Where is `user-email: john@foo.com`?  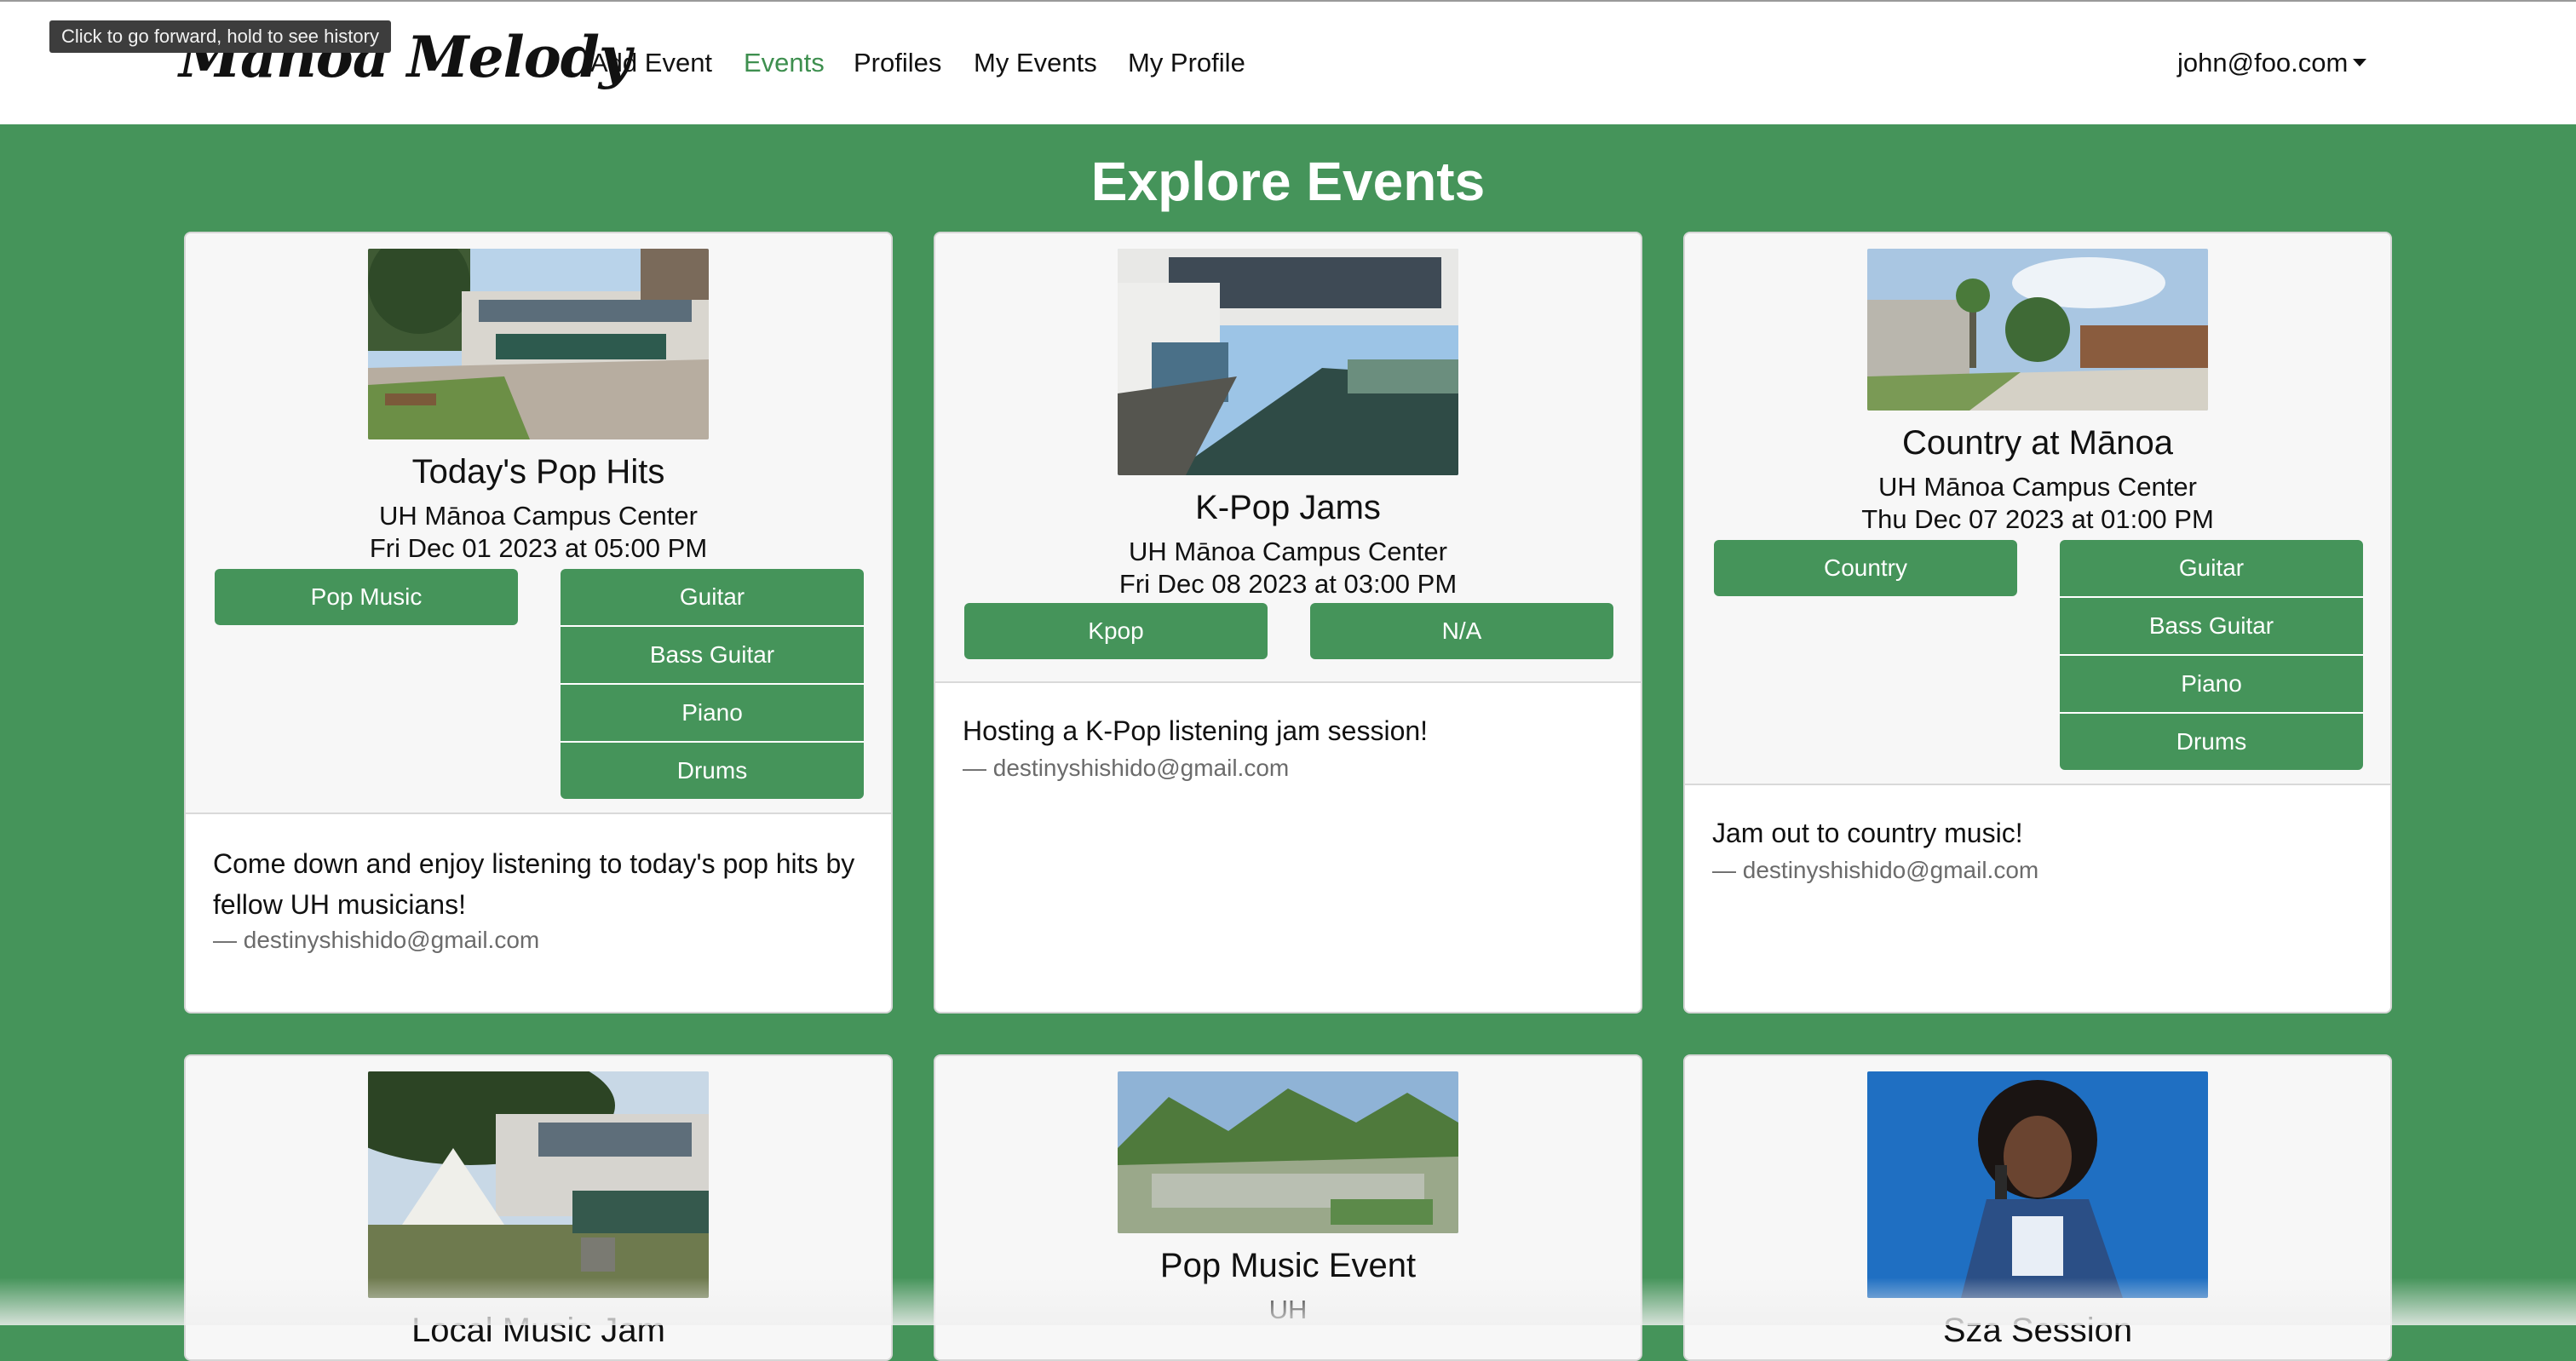
user-email: john@foo.com is located at coordinates (2263, 63).